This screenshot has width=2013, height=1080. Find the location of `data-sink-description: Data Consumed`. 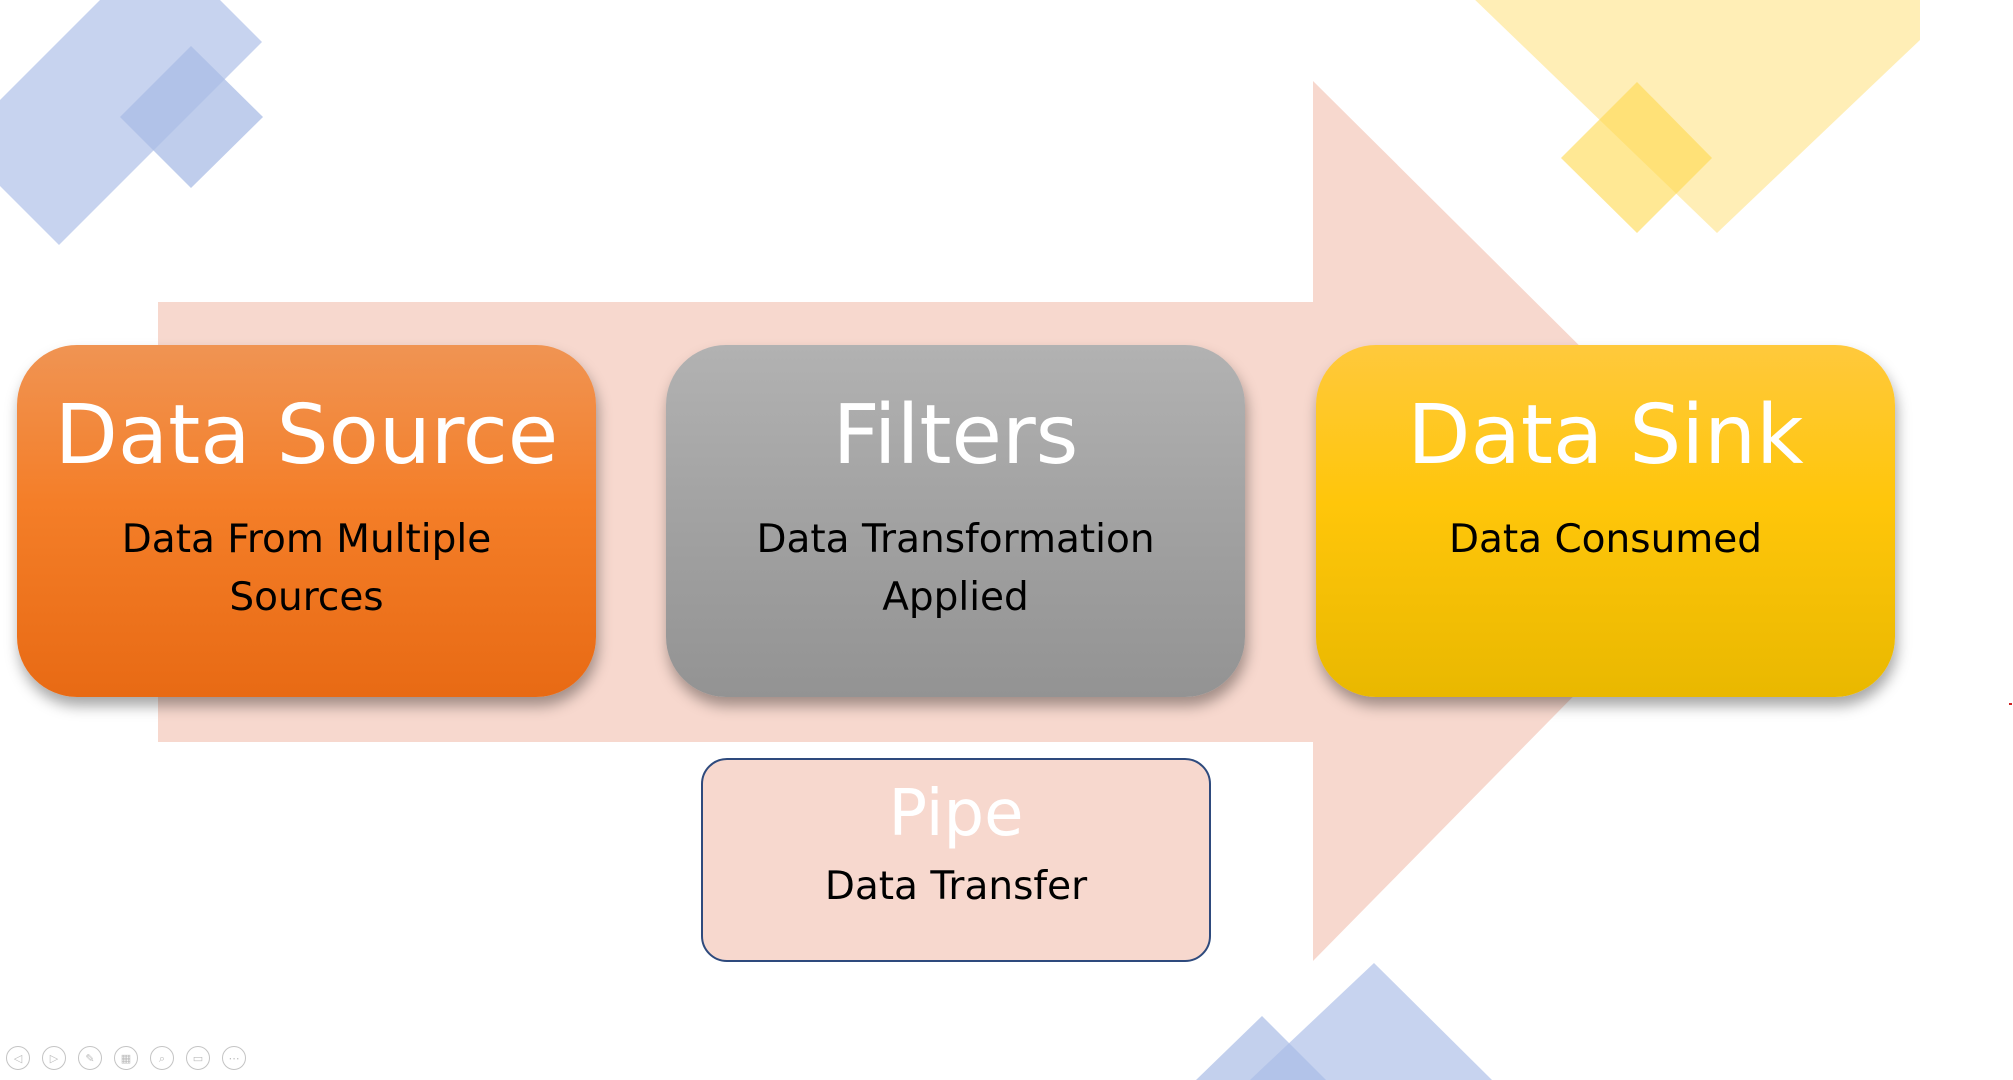

data-sink-description: Data Consumed is located at coordinates (1605, 539).